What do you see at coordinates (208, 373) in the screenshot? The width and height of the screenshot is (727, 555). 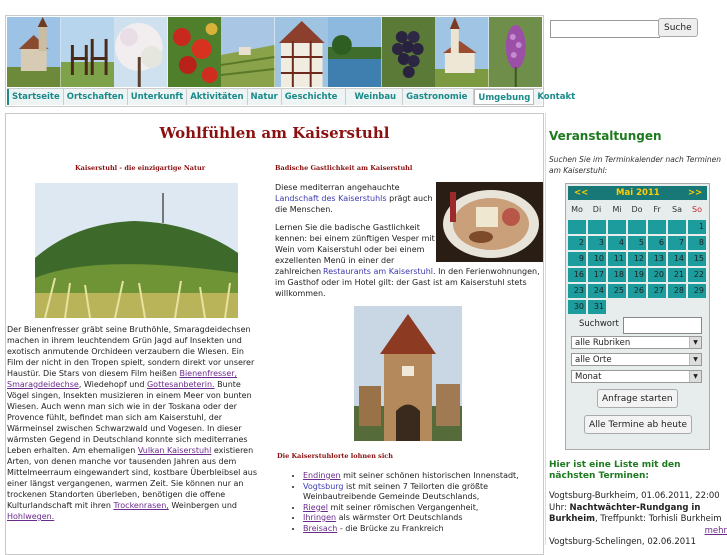 I see `link-bienenfresser: Bienenfresser,` at bounding box center [208, 373].